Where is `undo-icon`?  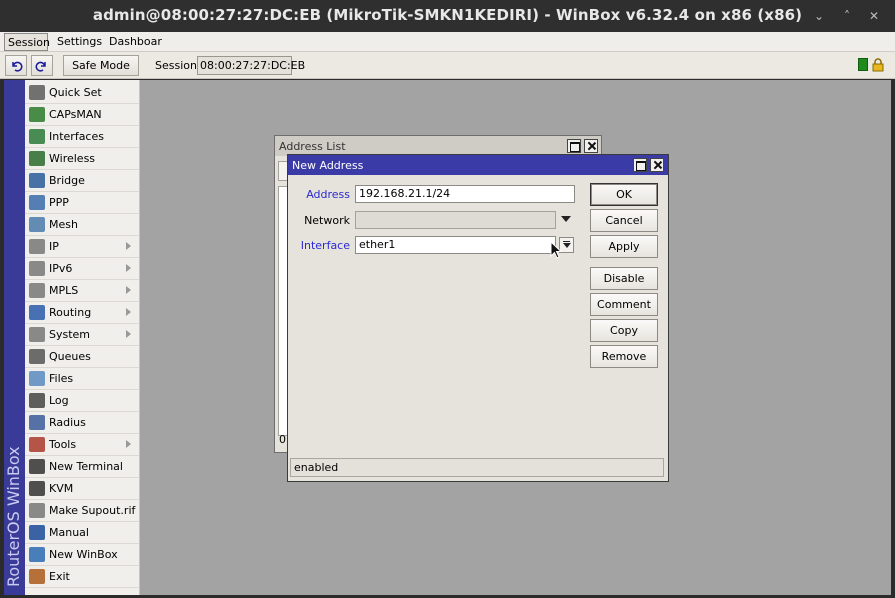 undo-icon is located at coordinates (17, 66).